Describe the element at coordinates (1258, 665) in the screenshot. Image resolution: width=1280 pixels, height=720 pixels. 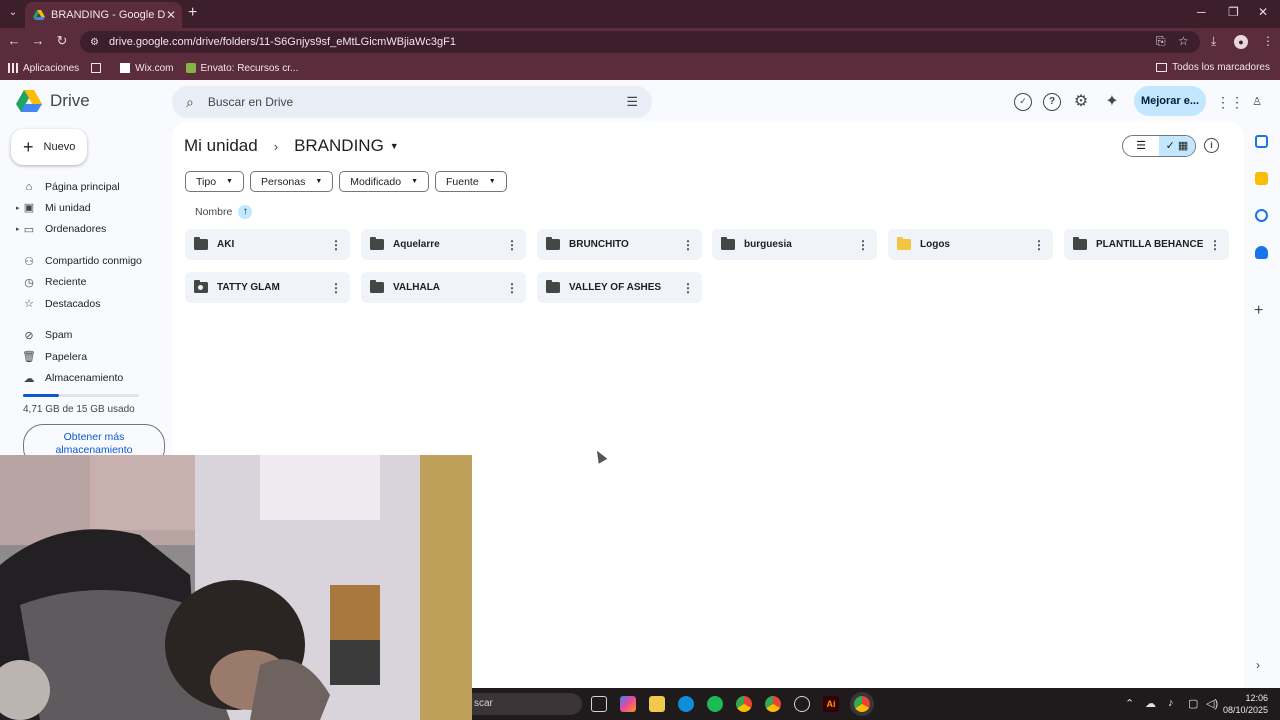
I see `expand-panel-icon: ›` at that location.